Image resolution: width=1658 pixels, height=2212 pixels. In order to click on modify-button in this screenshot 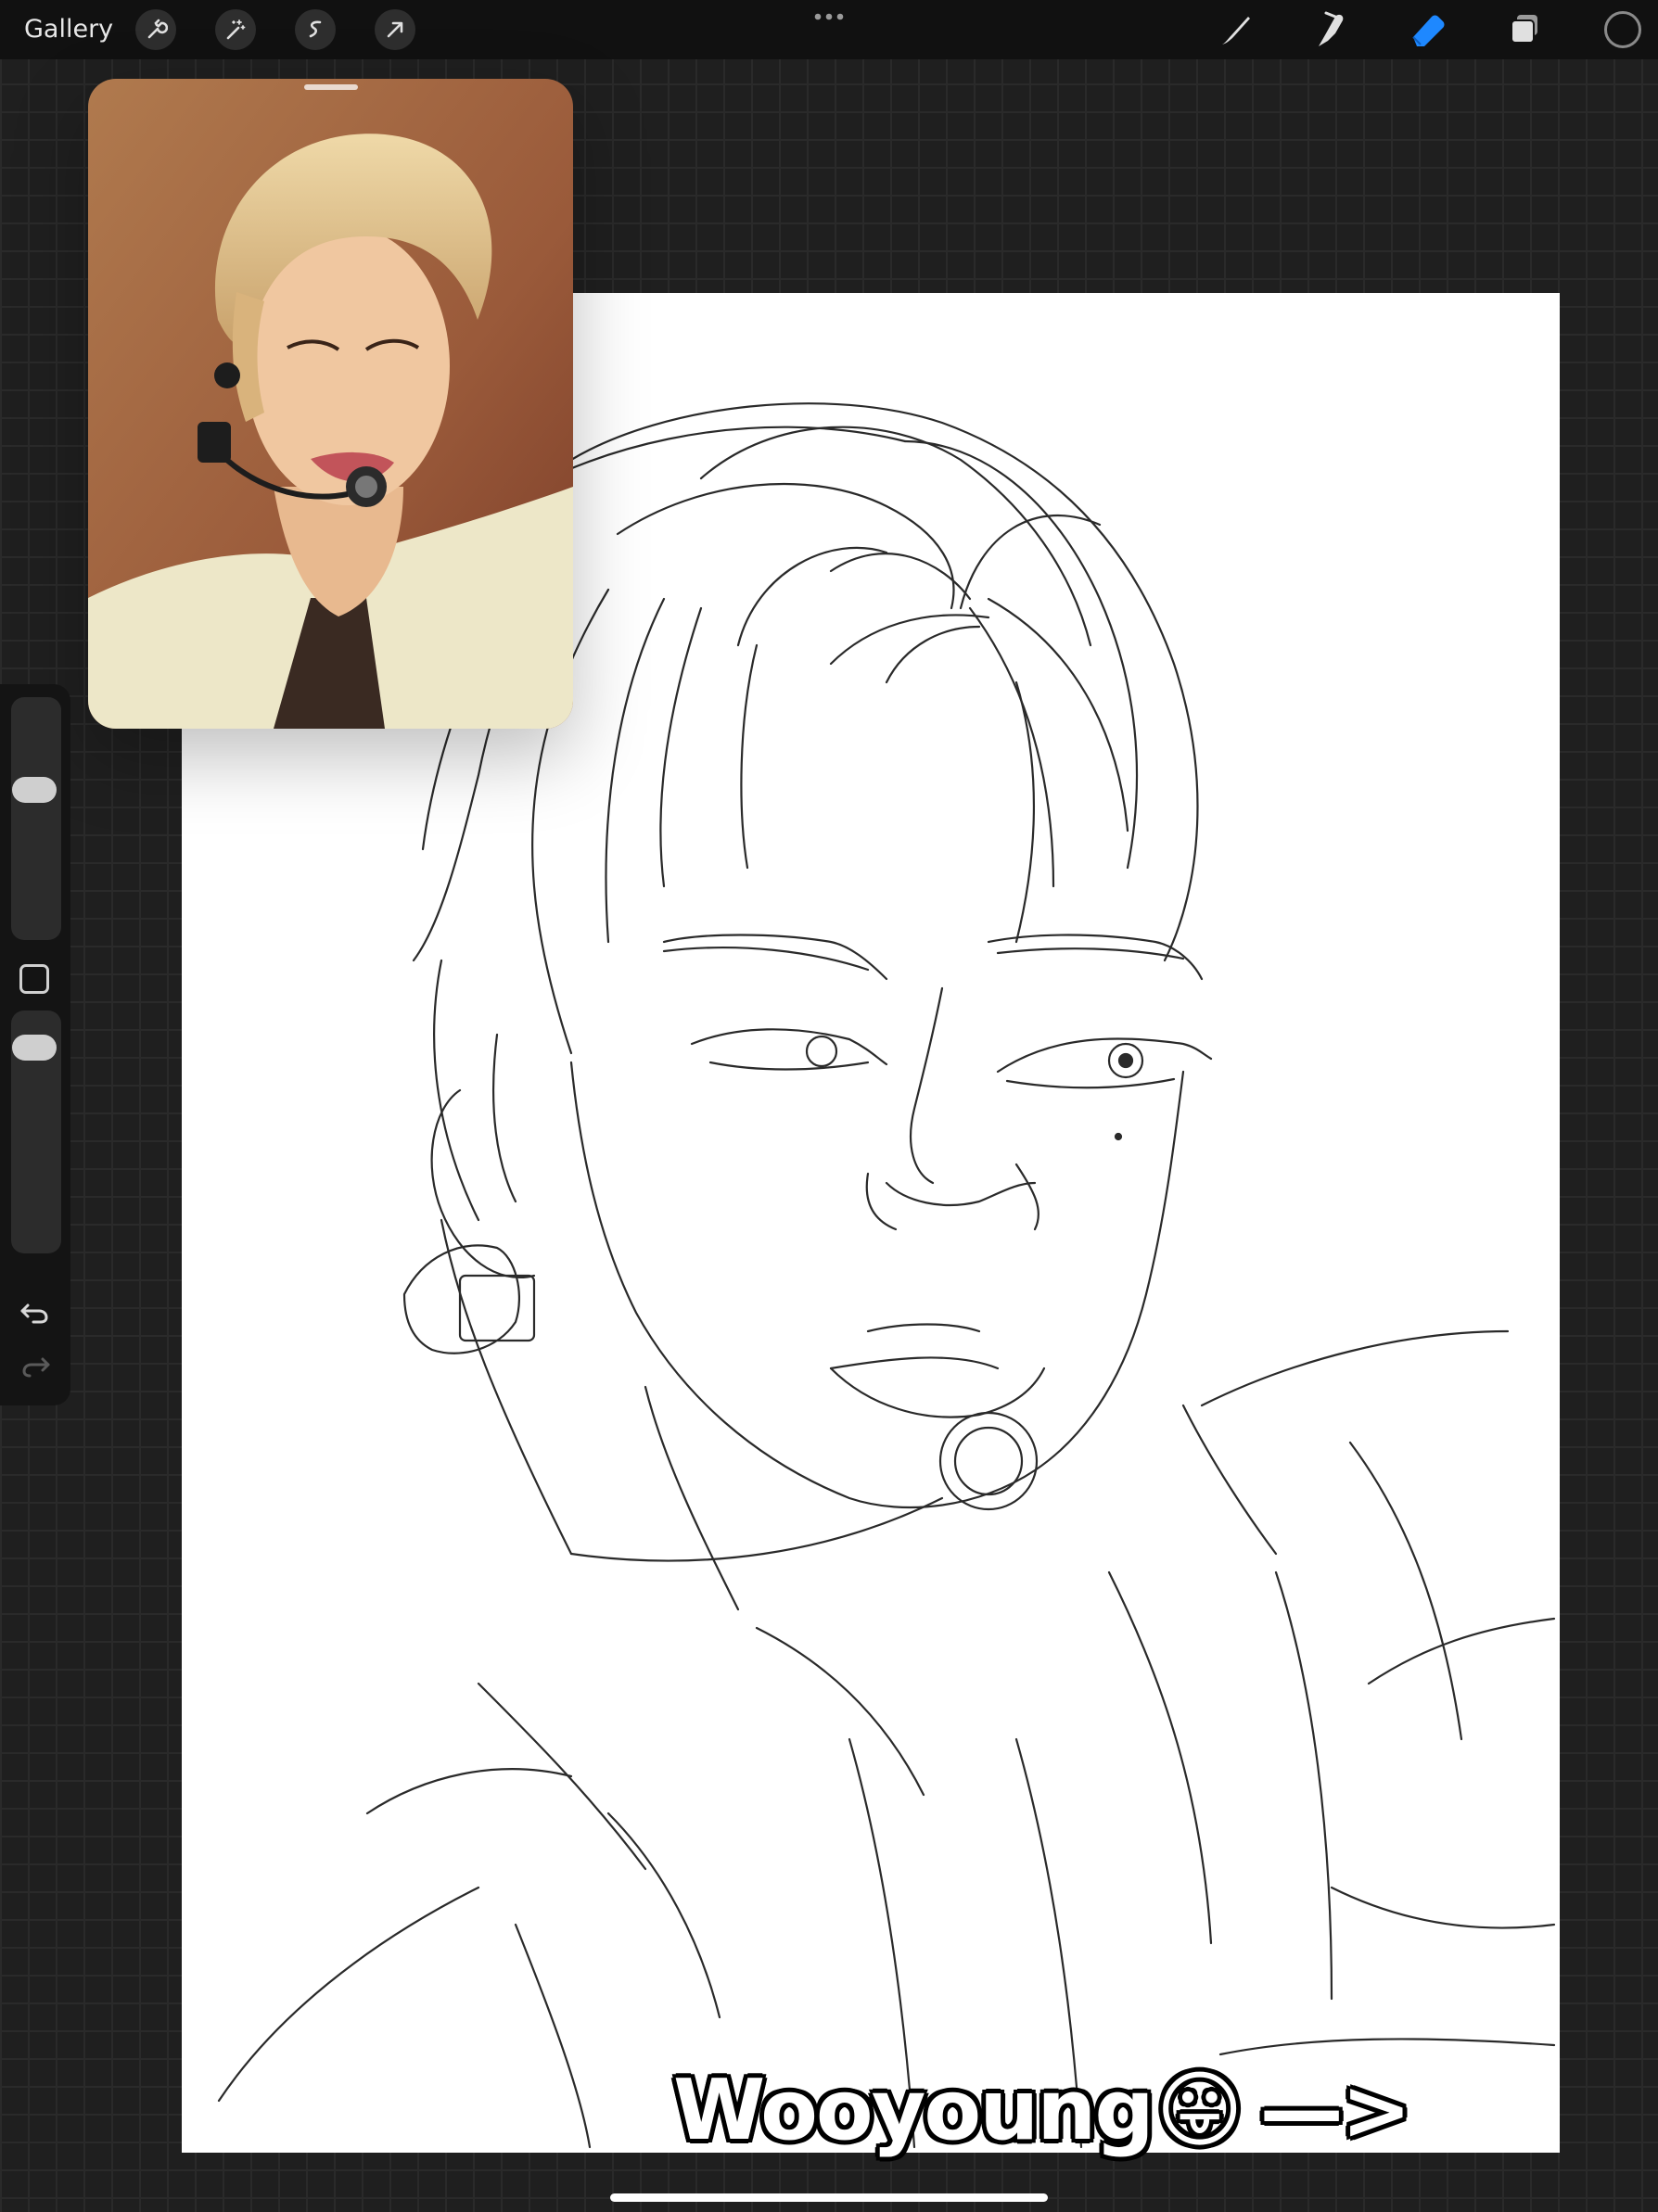, I will do `click(34, 979)`.